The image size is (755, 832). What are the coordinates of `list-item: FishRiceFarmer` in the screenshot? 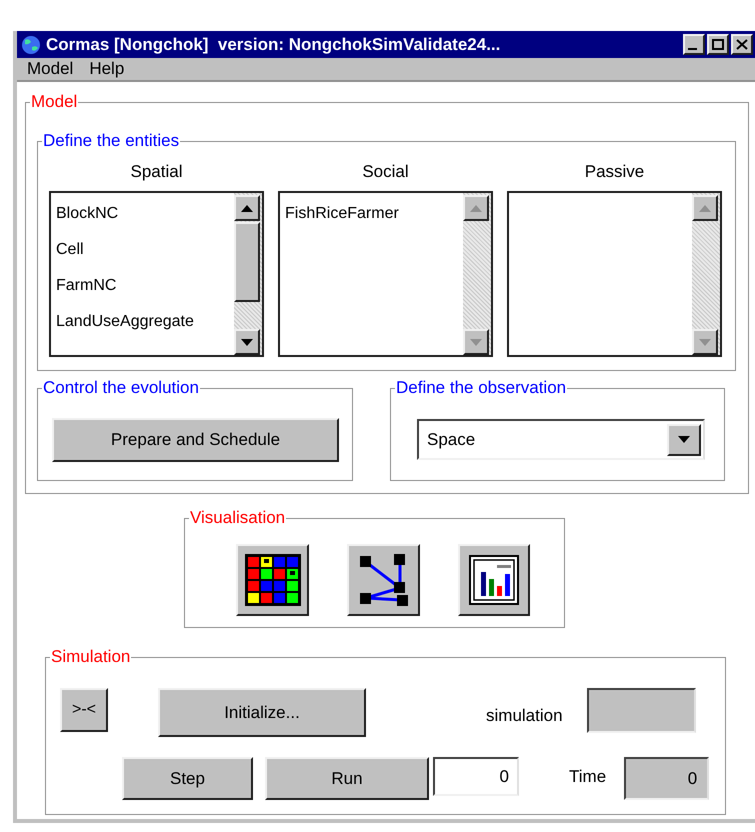 It's located at (374, 213).